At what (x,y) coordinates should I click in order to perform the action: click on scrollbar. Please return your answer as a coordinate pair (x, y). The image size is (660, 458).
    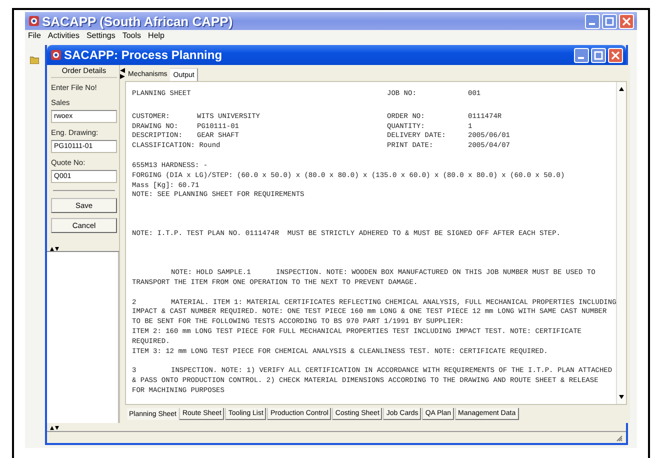
    Looking at the image, I should click on (621, 243).